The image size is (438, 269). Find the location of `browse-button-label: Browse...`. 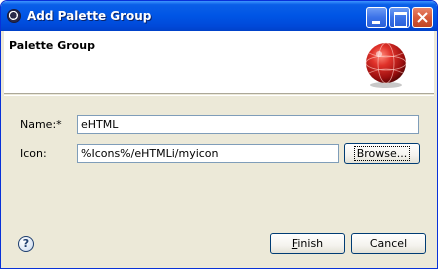

browse-button-label: Browse... is located at coordinates (382, 153).